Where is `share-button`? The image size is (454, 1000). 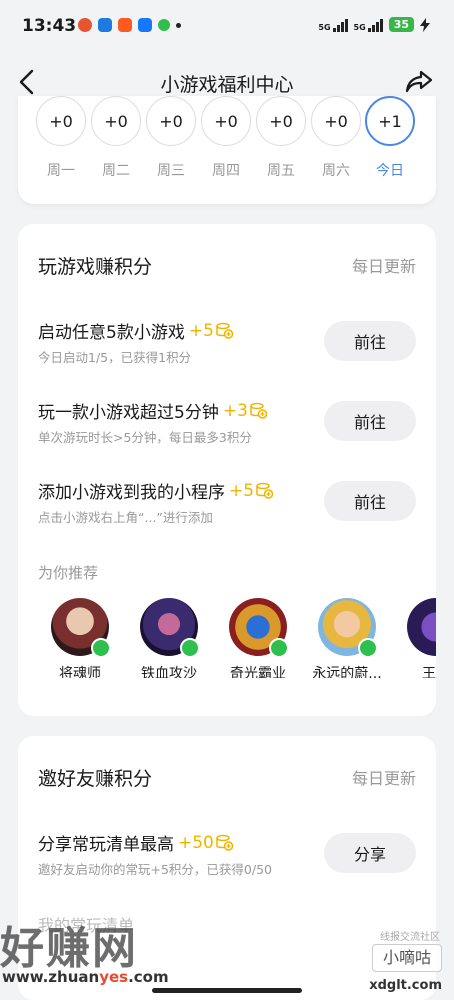 share-button is located at coordinates (419, 82).